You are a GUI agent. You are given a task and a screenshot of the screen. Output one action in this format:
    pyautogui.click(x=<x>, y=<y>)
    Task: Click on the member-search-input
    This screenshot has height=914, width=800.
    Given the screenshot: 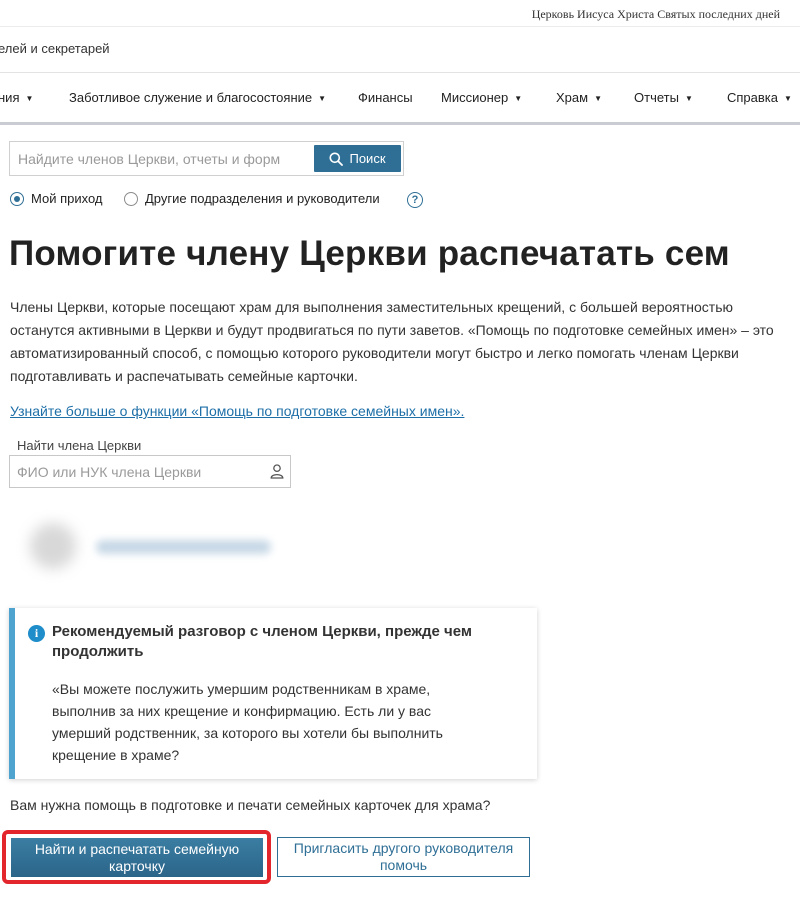 What is the action you would take?
    pyautogui.click(x=135, y=471)
    